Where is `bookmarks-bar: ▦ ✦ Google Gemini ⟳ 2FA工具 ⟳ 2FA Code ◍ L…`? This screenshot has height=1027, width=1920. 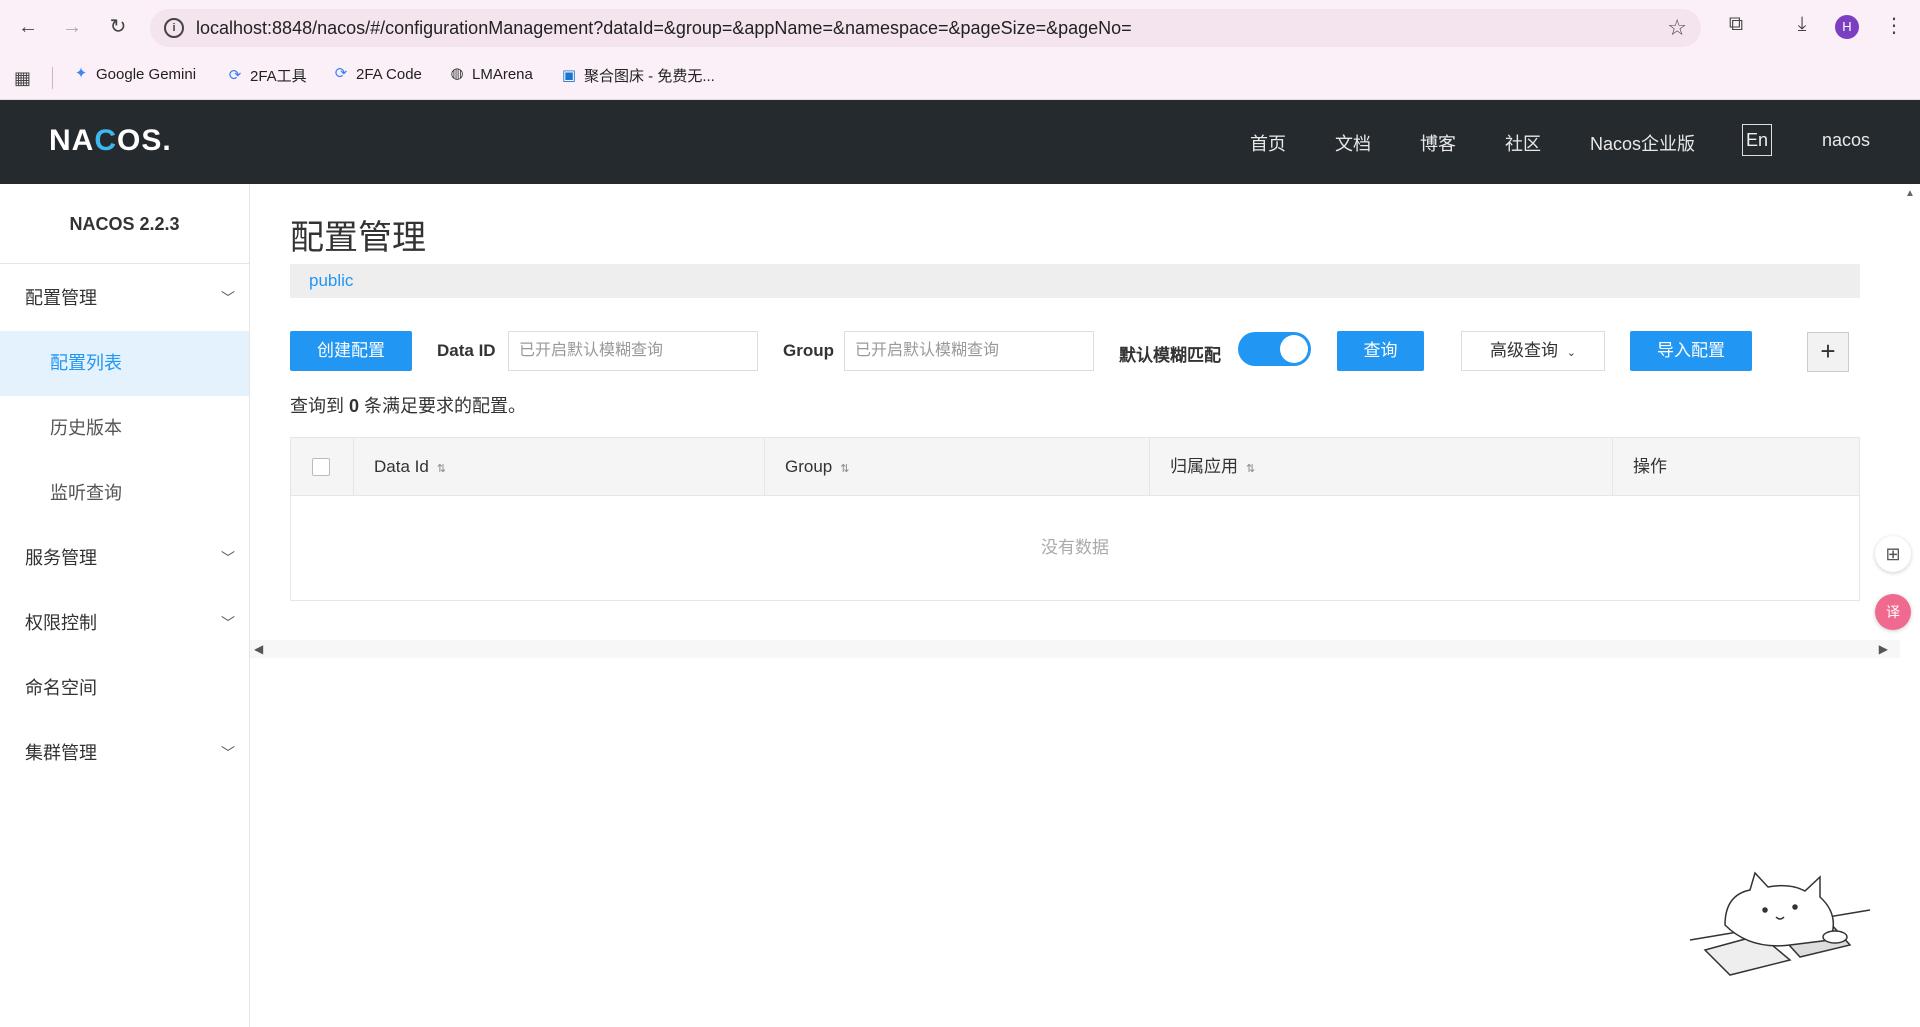 bookmarks-bar: ▦ ✦ Google Gemini ⟳ 2FA工具 ⟳ 2FA Code ◍ L… is located at coordinates (960, 77).